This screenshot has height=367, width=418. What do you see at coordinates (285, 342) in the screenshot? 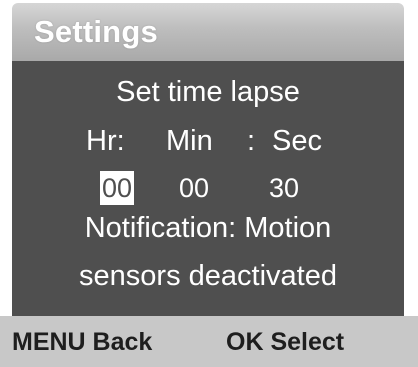
I see `ok-select-button: OK Select` at bounding box center [285, 342].